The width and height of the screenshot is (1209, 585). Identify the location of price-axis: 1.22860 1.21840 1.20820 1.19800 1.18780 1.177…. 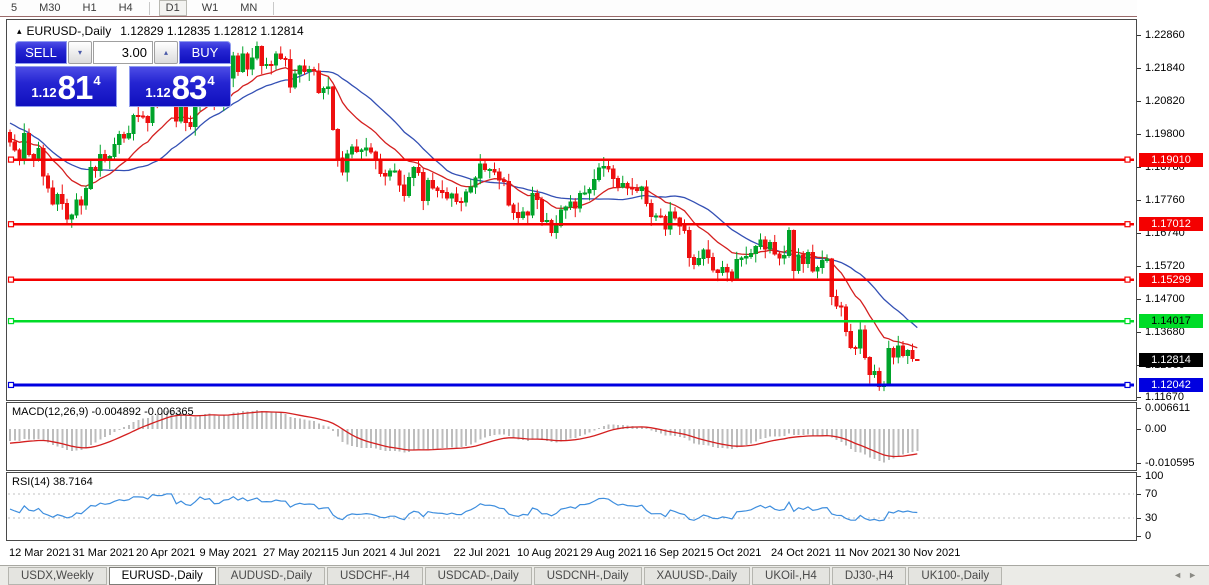
(1173, 281).